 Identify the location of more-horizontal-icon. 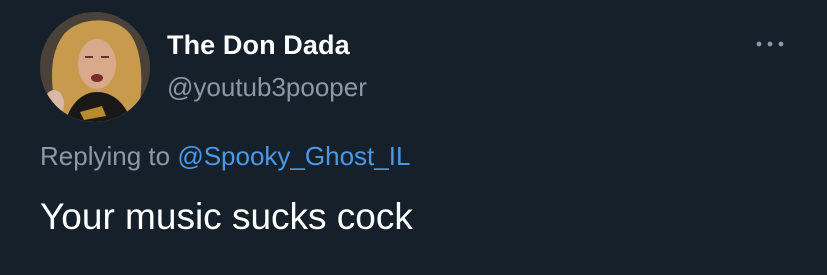
(770, 44).